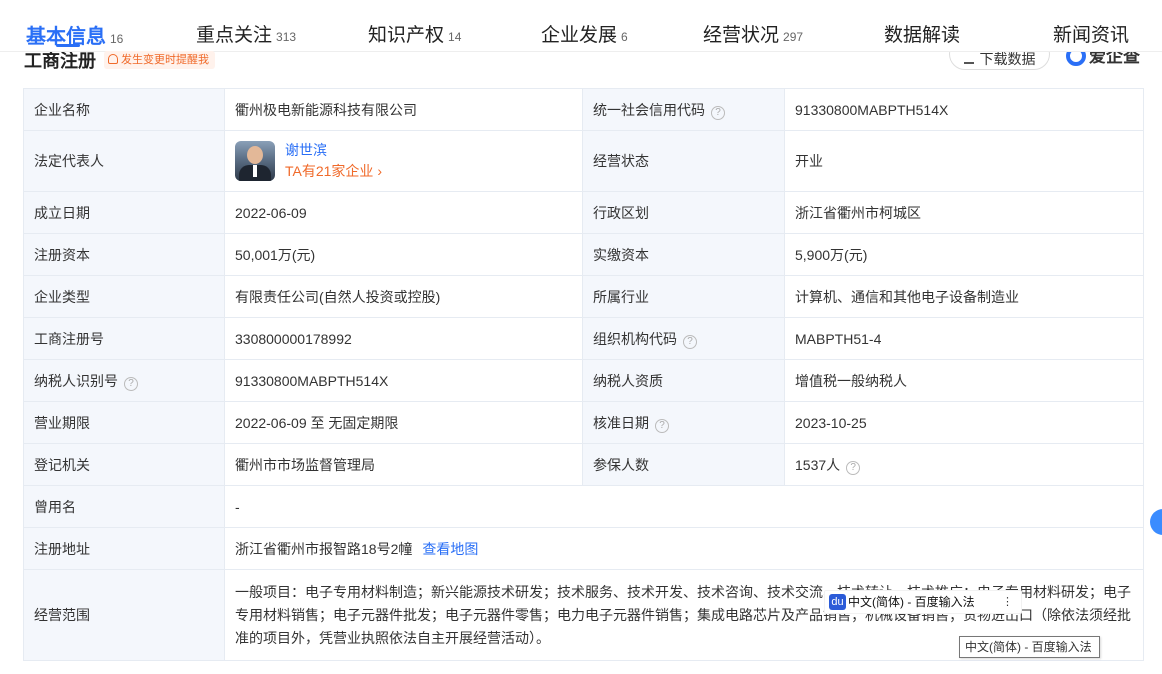 Image resolution: width=1162 pixels, height=674 pixels. I want to click on floating-side-button, so click(1156, 522).